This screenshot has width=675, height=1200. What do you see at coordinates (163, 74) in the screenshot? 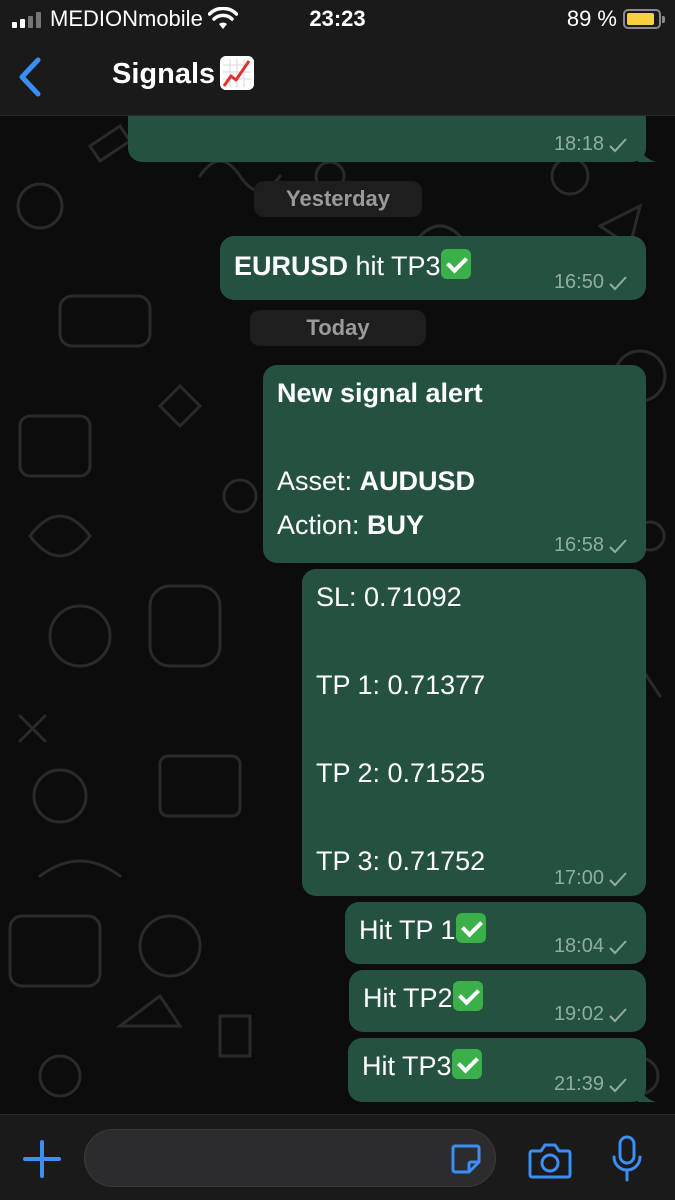
I see `chat-title: Signals` at bounding box center [163, 74].